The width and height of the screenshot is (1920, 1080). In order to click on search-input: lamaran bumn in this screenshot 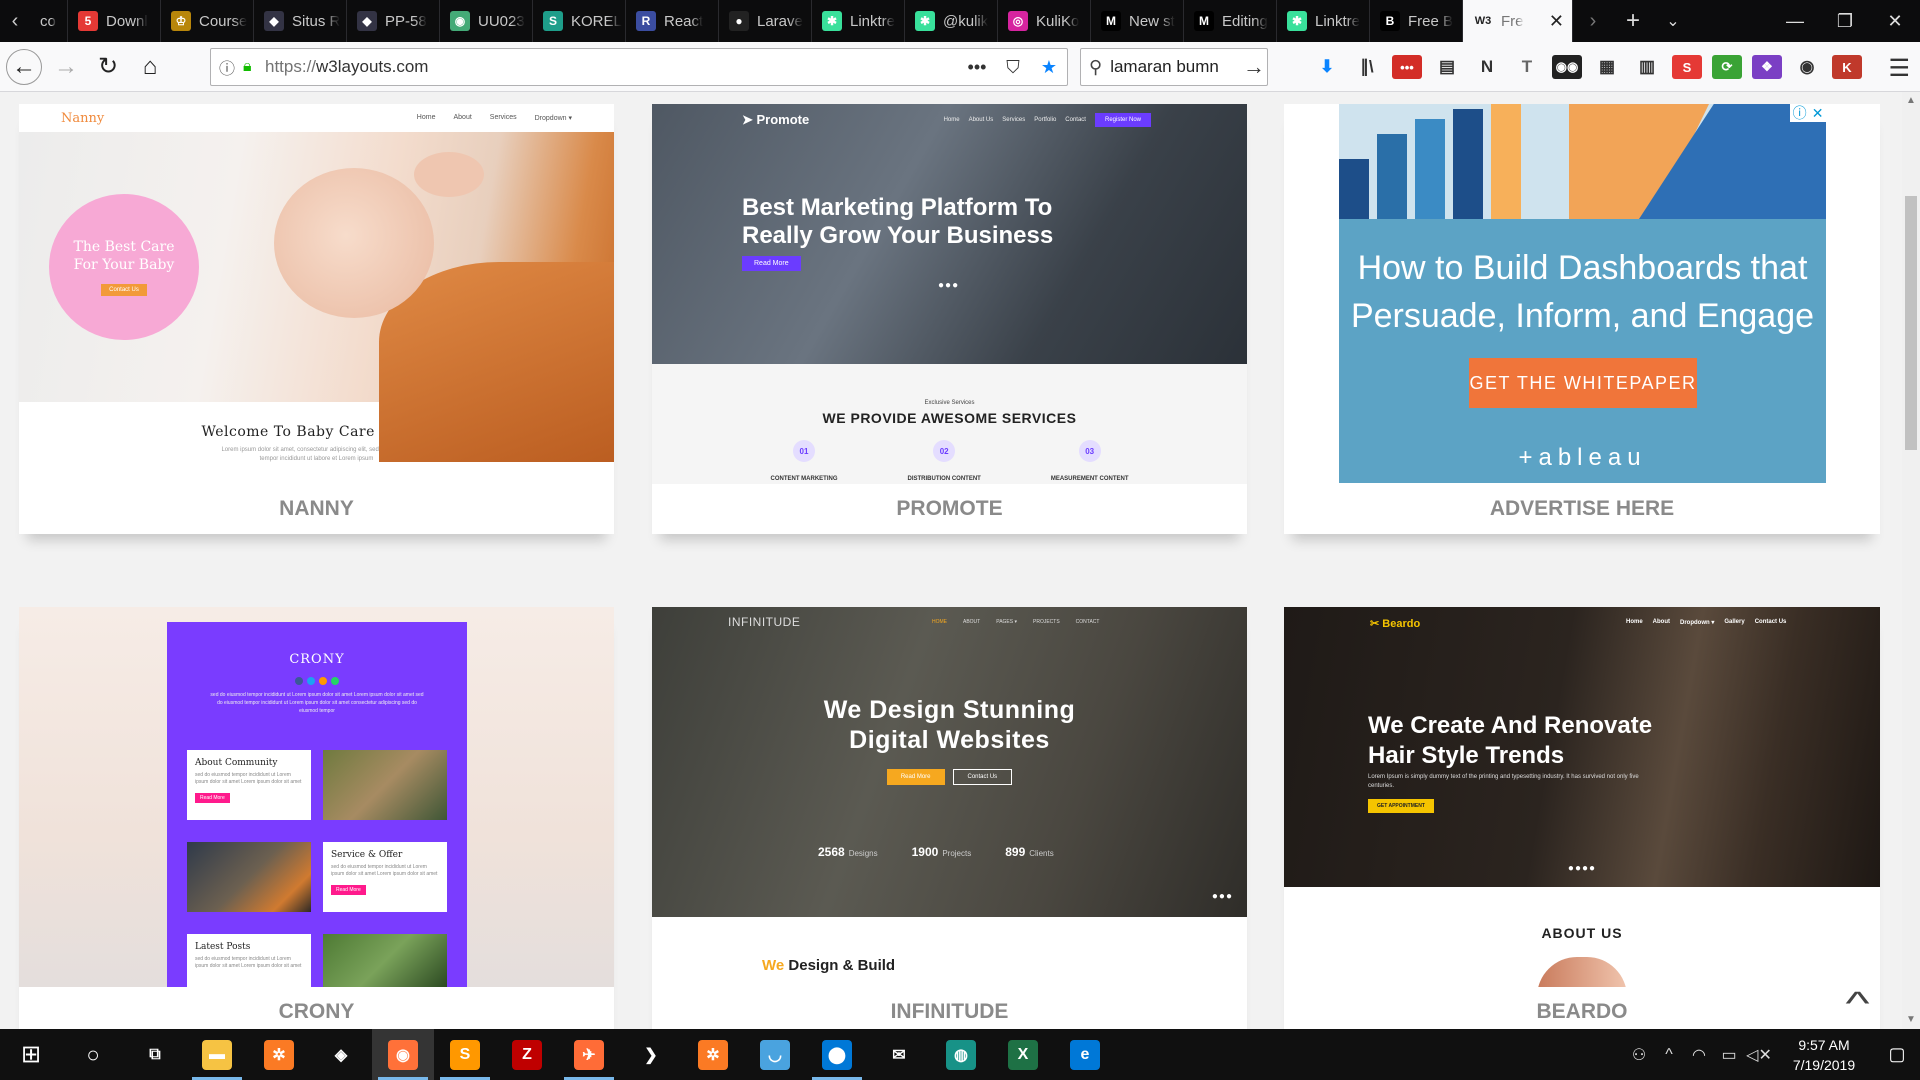, I will do `click(1176, 67)`.